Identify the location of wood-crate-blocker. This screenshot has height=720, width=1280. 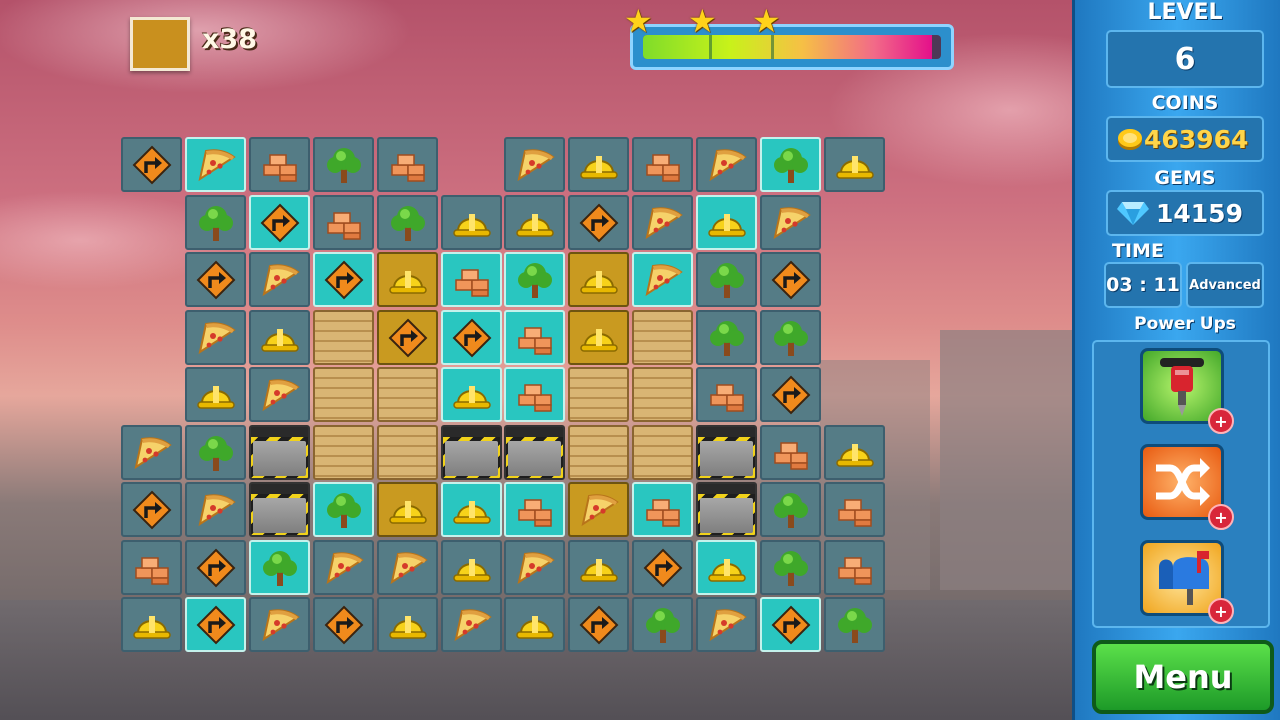
(343, 337).